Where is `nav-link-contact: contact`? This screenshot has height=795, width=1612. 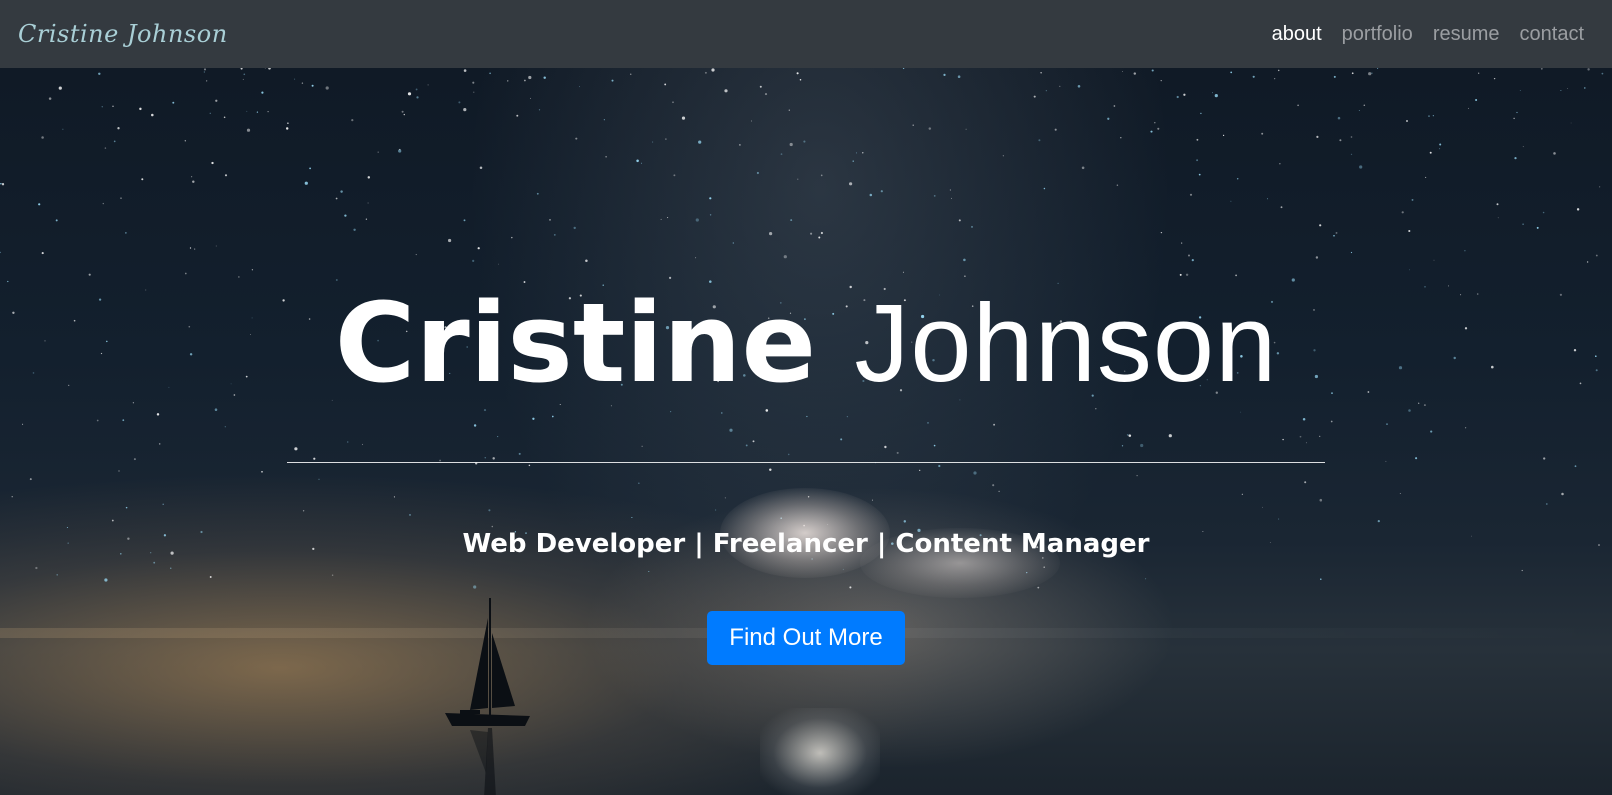 nav-link-contact: contact is located at coordinates (1552, 34).